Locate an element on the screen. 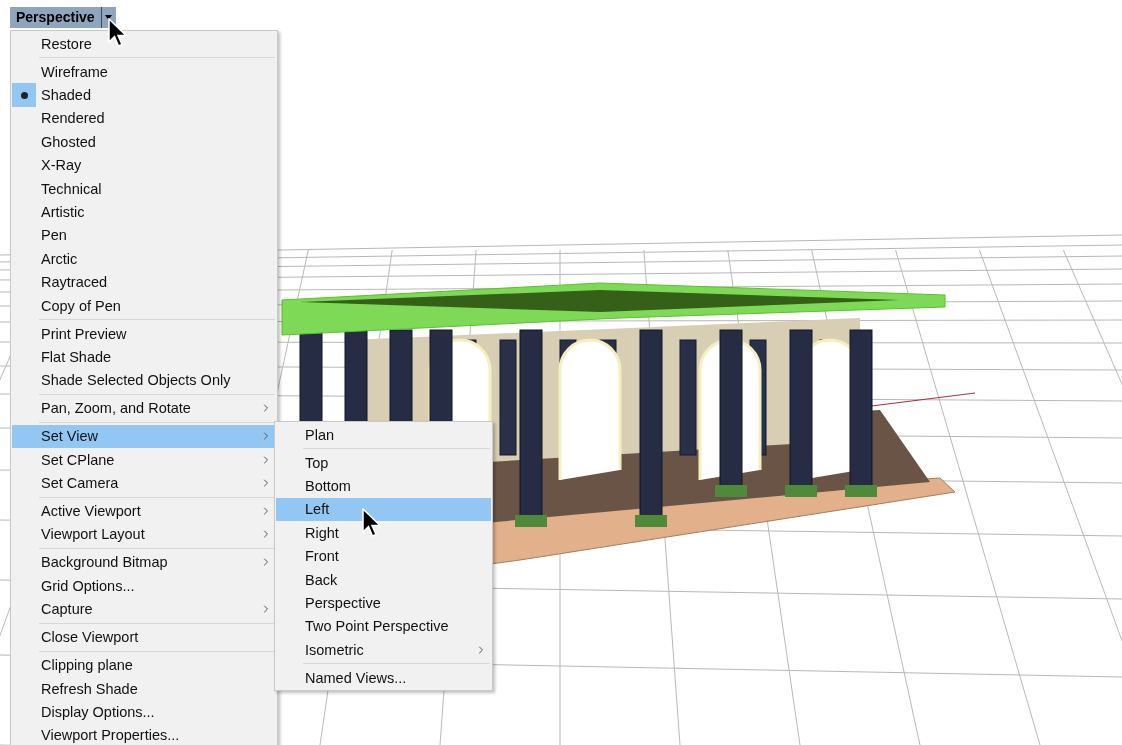  menu-item: Rendered is located at coordinates (144, 118).